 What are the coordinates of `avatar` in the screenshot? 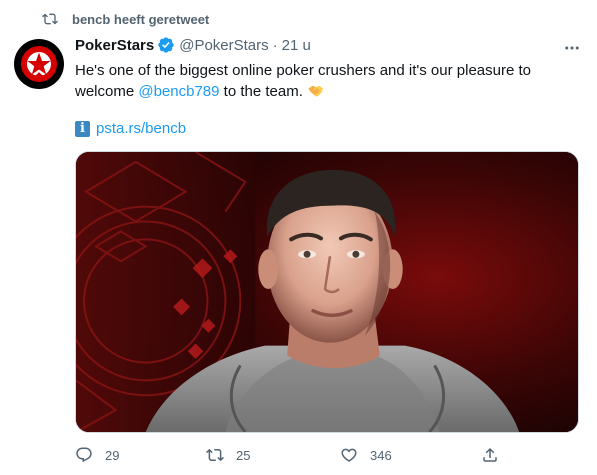 It's located at (39, 64).